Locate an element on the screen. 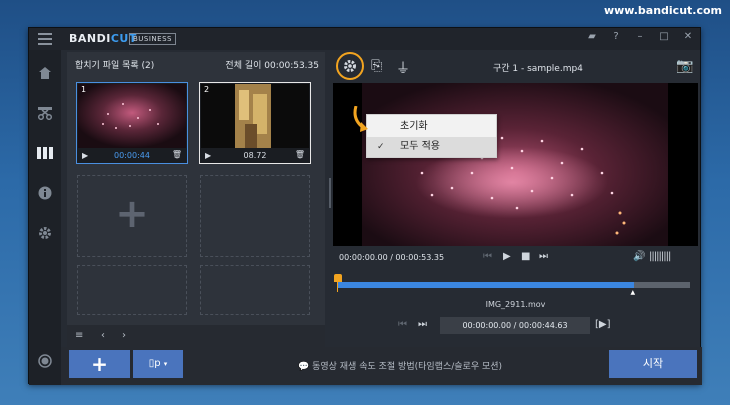 Image resolution: width=730 pixels, height=405 pixels. file-item-2: 2 ▶ 08.72 🗑 is located at coordinates (255, 123).